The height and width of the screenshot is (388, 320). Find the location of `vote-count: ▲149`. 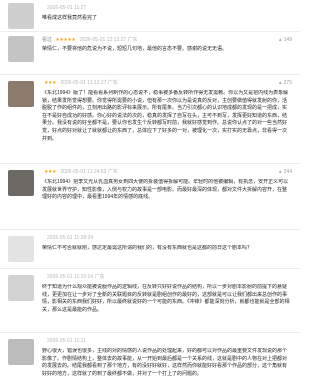

vote-count: ▲149 is located at coordinates (285, 40).